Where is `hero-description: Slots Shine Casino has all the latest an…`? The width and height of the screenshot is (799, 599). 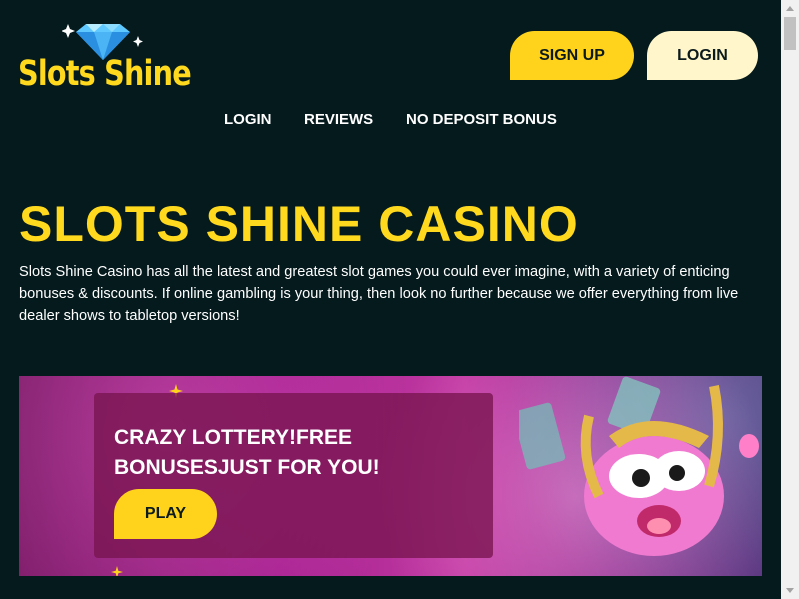
hero-description: Slots Shine Casino has all the latest an… is located at coordinates (379, 294).